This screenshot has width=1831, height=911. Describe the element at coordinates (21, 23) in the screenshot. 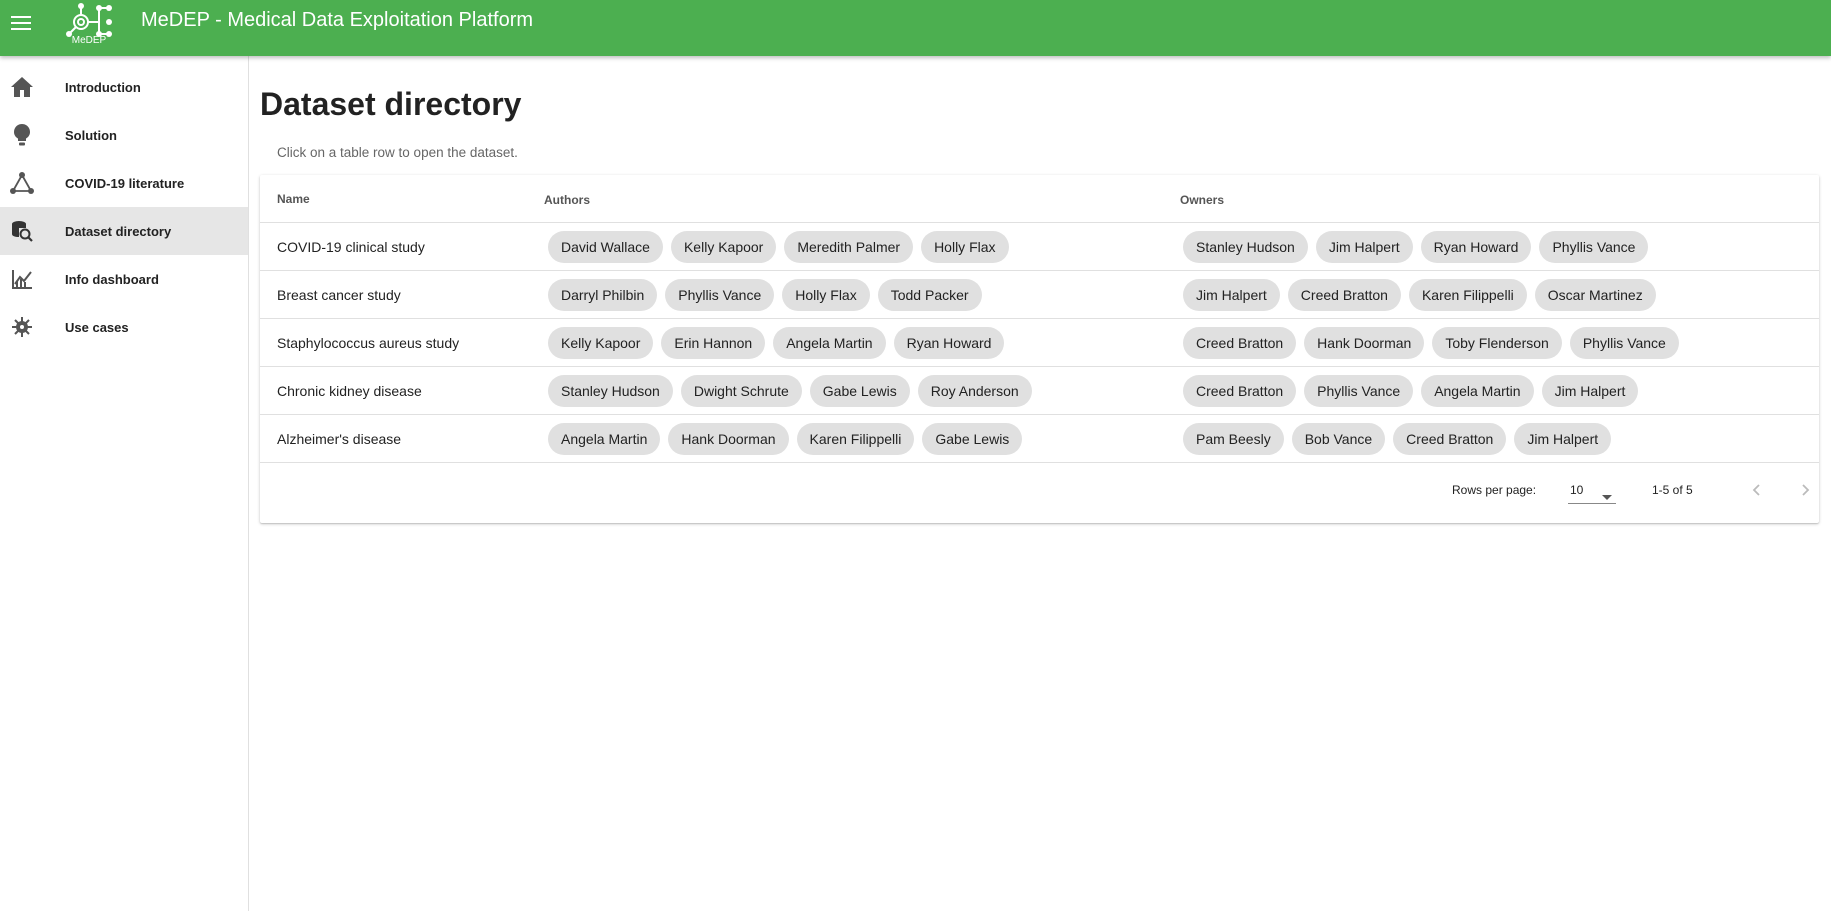

I see `menu-icon` at that location.